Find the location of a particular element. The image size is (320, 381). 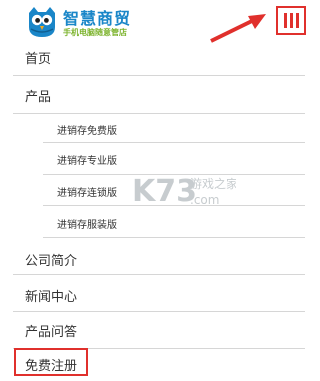

subnav-item-free: 进销存免费版 is located at coordinates (174, 128).